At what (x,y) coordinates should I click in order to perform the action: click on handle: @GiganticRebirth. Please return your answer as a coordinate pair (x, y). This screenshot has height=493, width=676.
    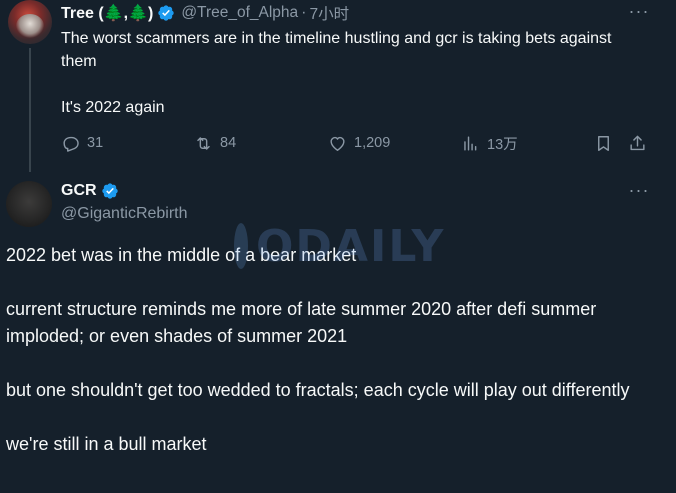
    Looking at the image, I should click on (124, 214).